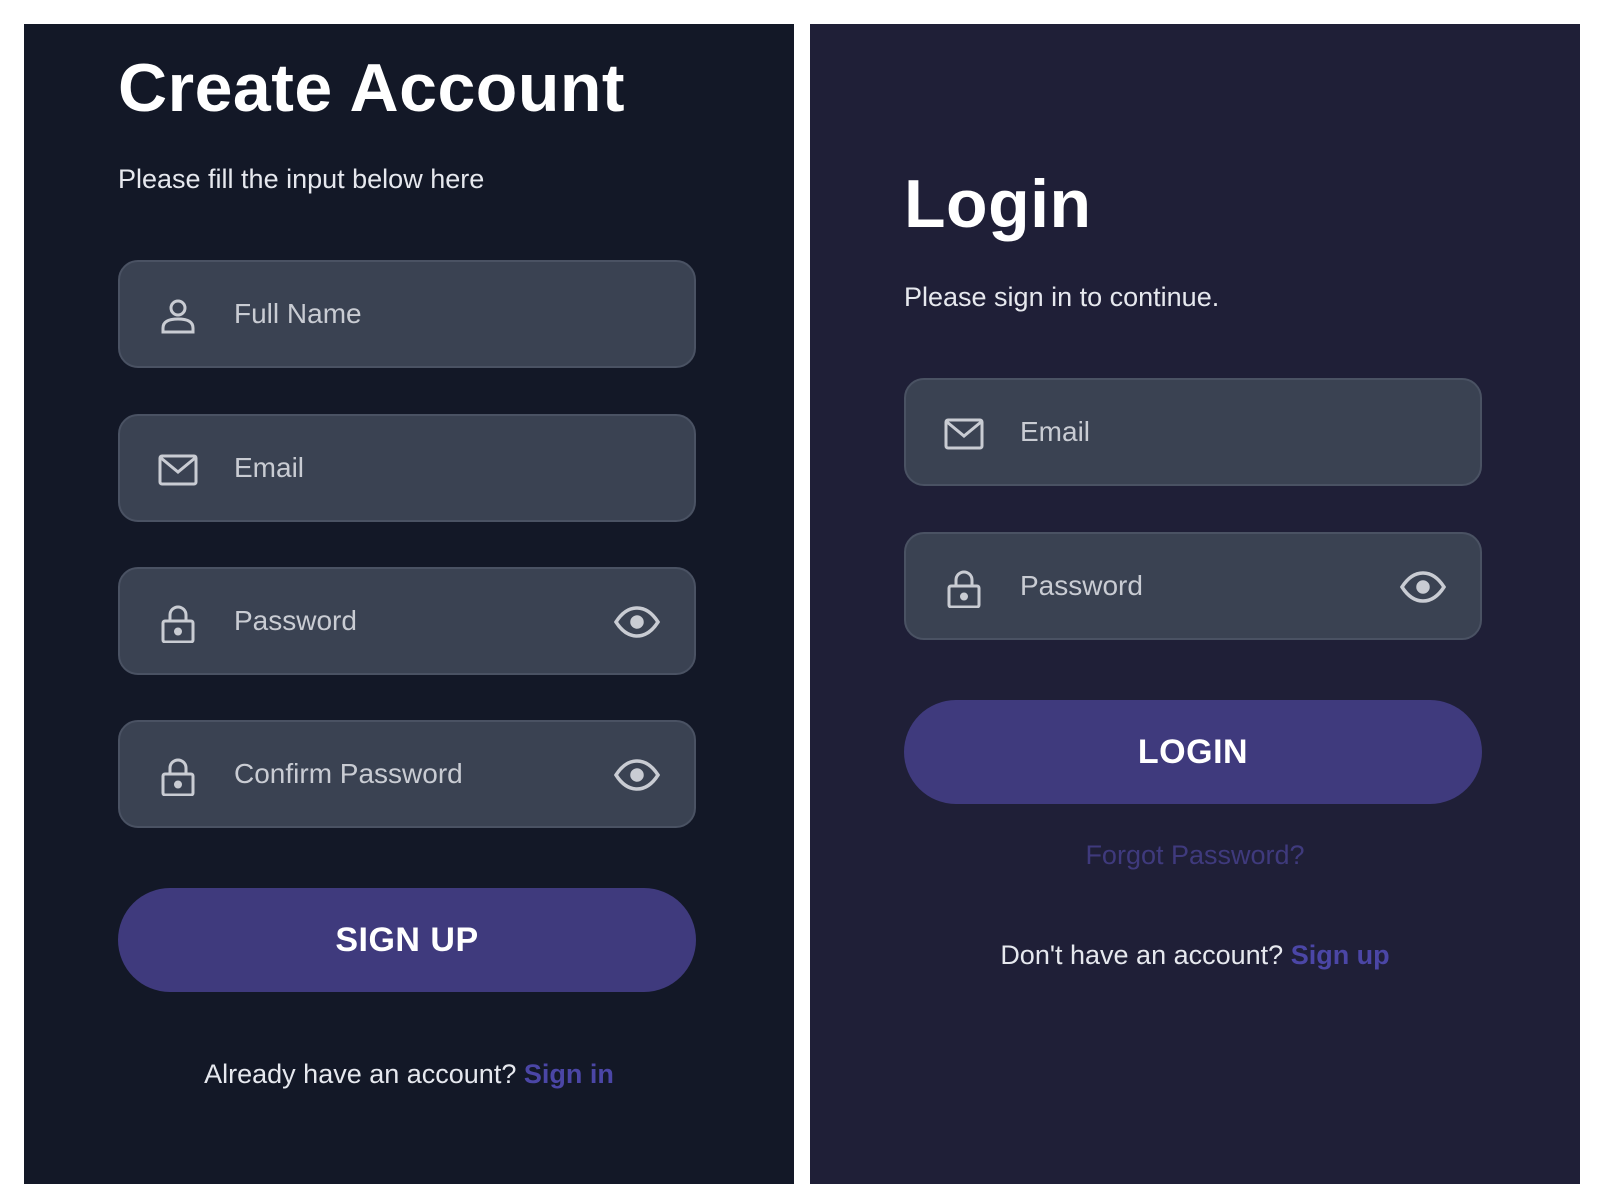  Describe the element at coordinates (1193, 752) in the screenshot. I see `login-button: LOGIN` at that location.